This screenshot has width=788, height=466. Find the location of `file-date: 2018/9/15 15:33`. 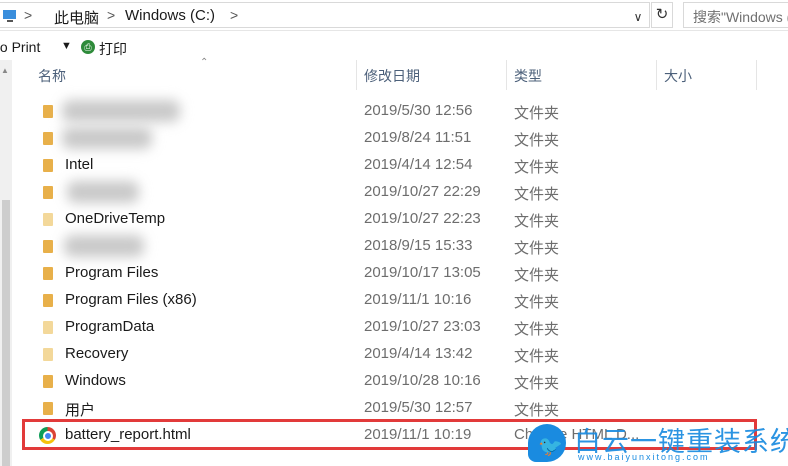

file-date: 2018/9/15 15:33 is located at coordinates (418, 245).